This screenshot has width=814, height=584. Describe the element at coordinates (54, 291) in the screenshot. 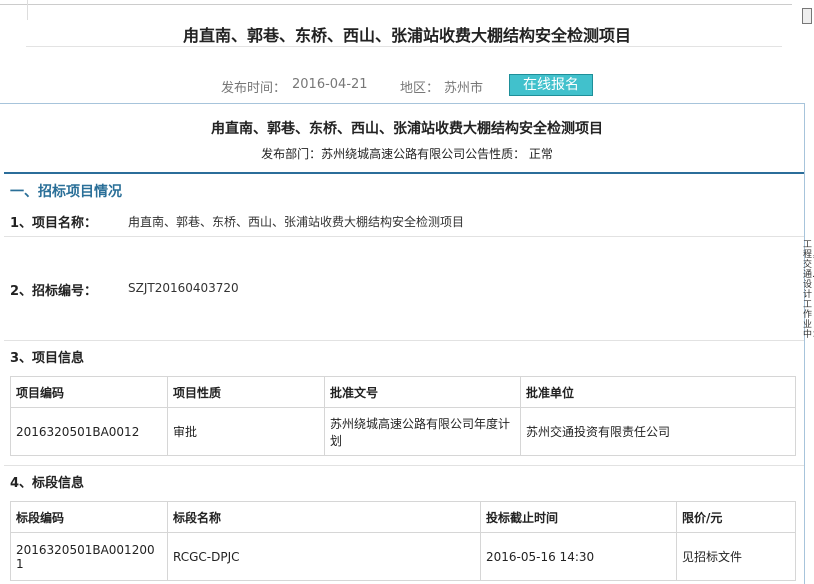

I see `tender-number-label: 2、招标编号：` at that location.